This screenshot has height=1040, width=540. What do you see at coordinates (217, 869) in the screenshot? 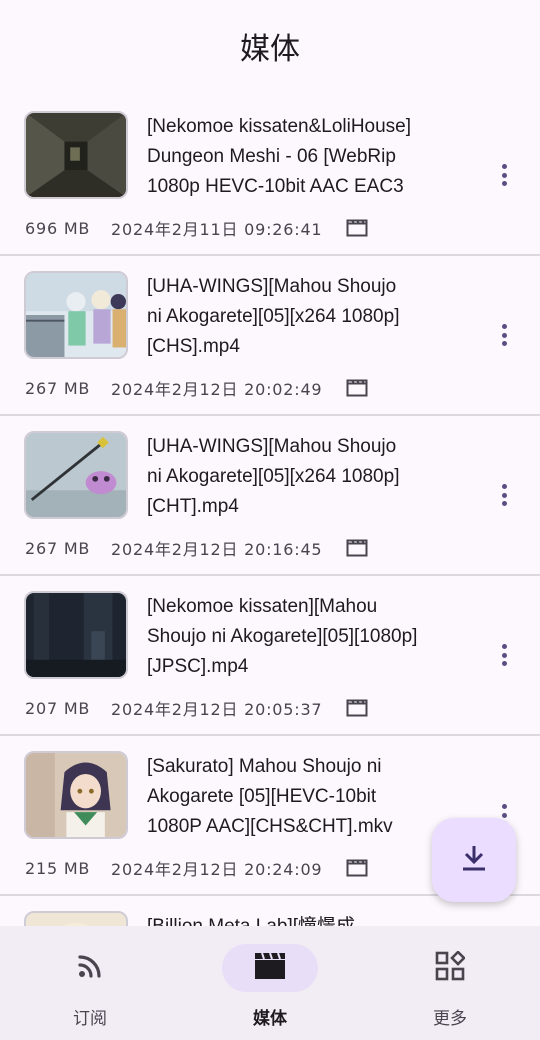
I see `file-date: 2024年2月12日 20:24:09` at bounding box center [217, 869].